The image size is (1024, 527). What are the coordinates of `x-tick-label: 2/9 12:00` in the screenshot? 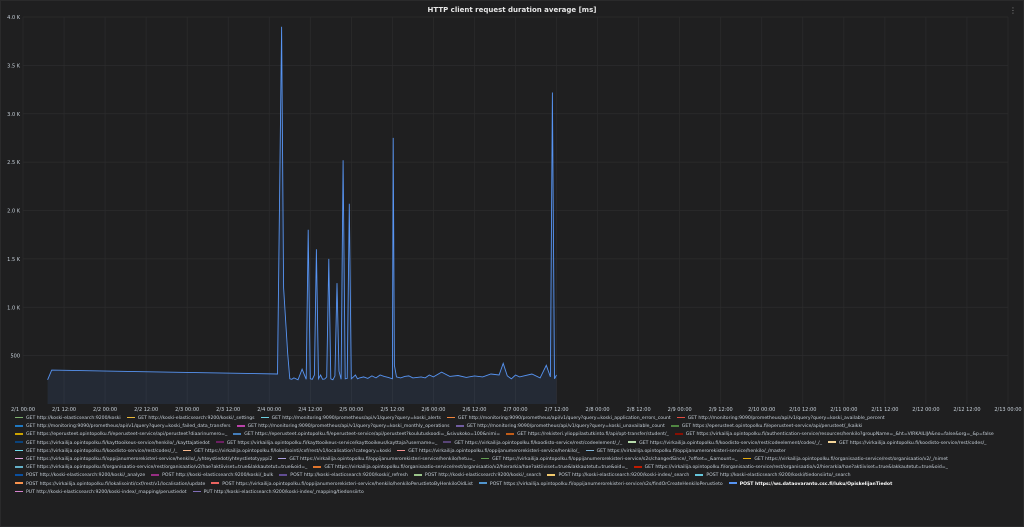 It's located at (721, 410).